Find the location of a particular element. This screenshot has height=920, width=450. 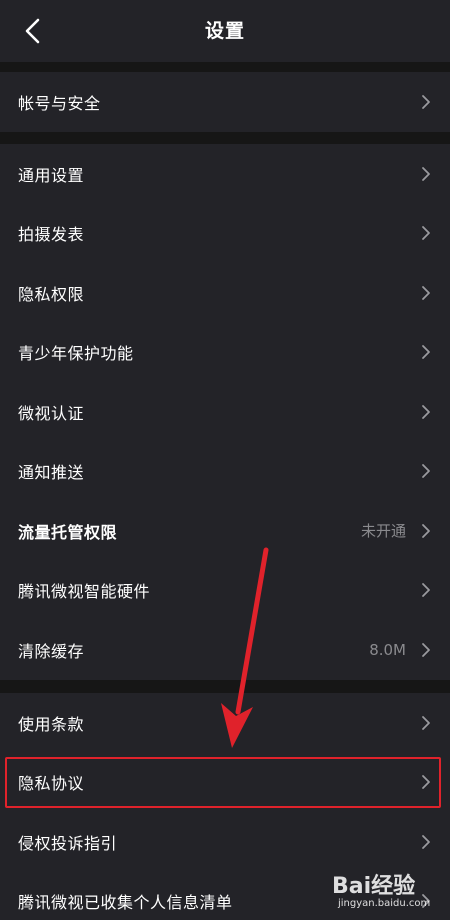

settings-row-privacy-policy: 隐私协议 is located at coordinates (225, 783).